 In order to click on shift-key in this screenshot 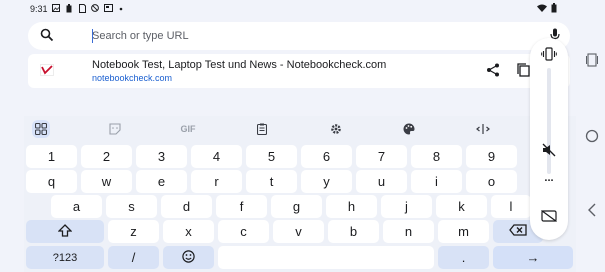, I will do `click(65, 231)`.